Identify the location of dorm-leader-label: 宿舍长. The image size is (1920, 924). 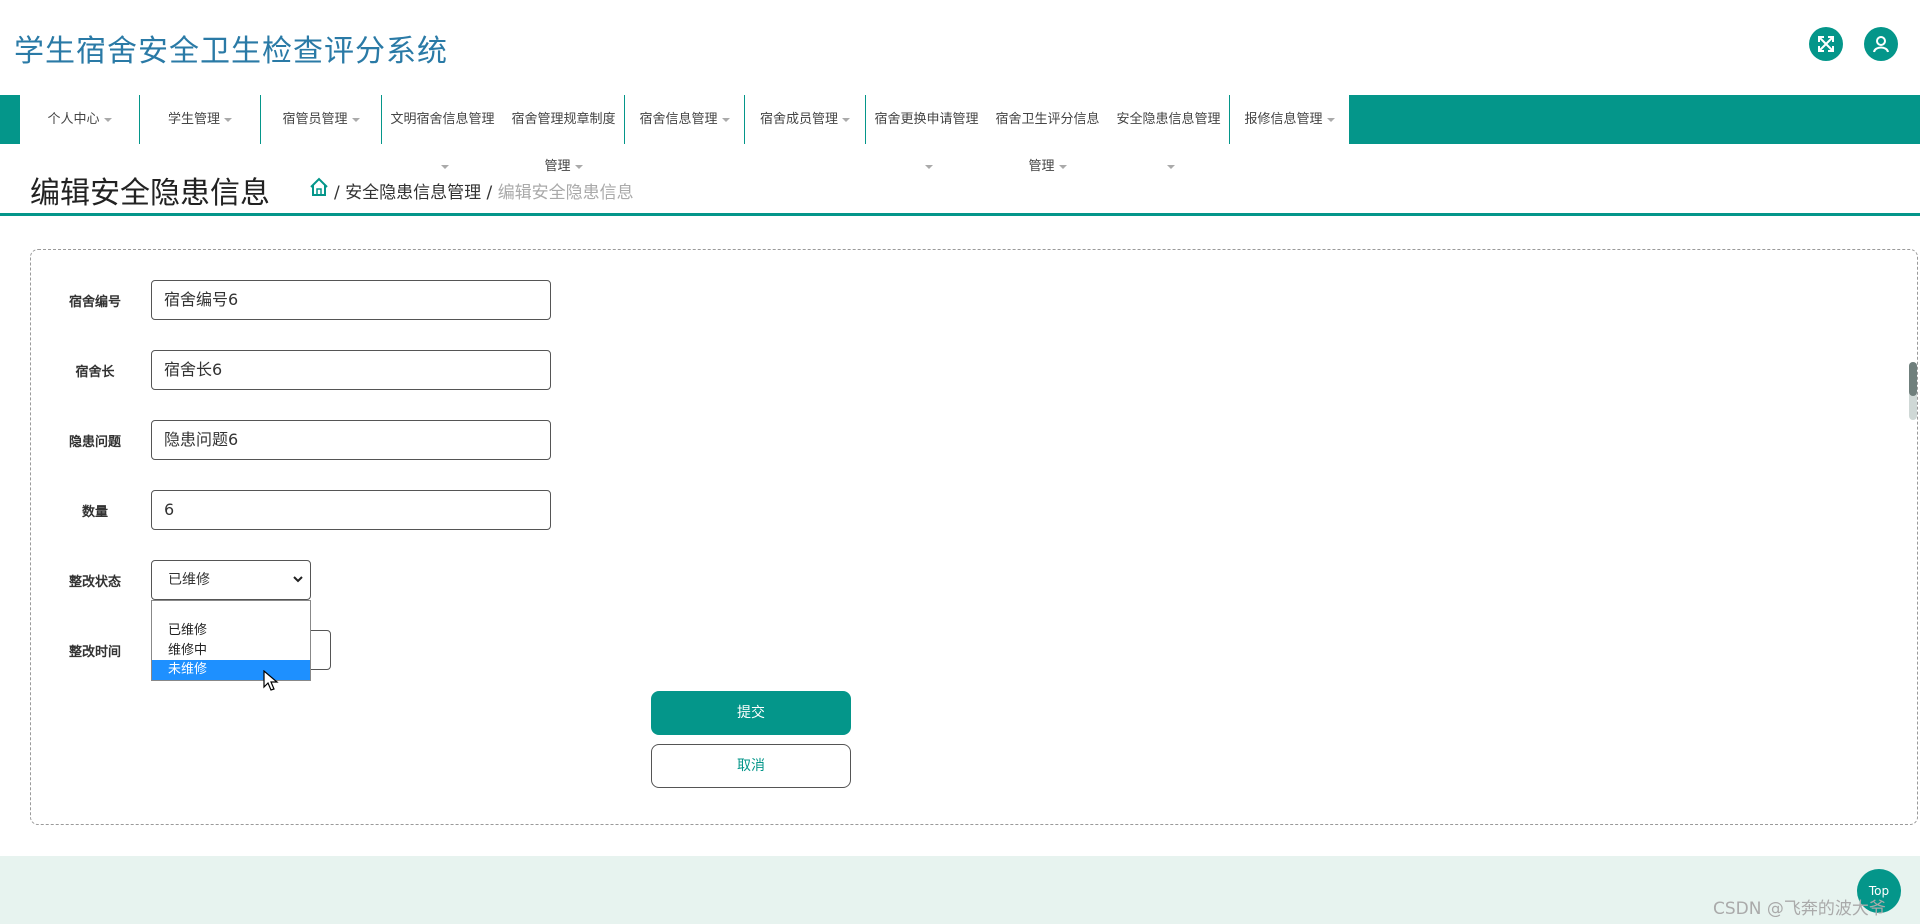
(95, 372).